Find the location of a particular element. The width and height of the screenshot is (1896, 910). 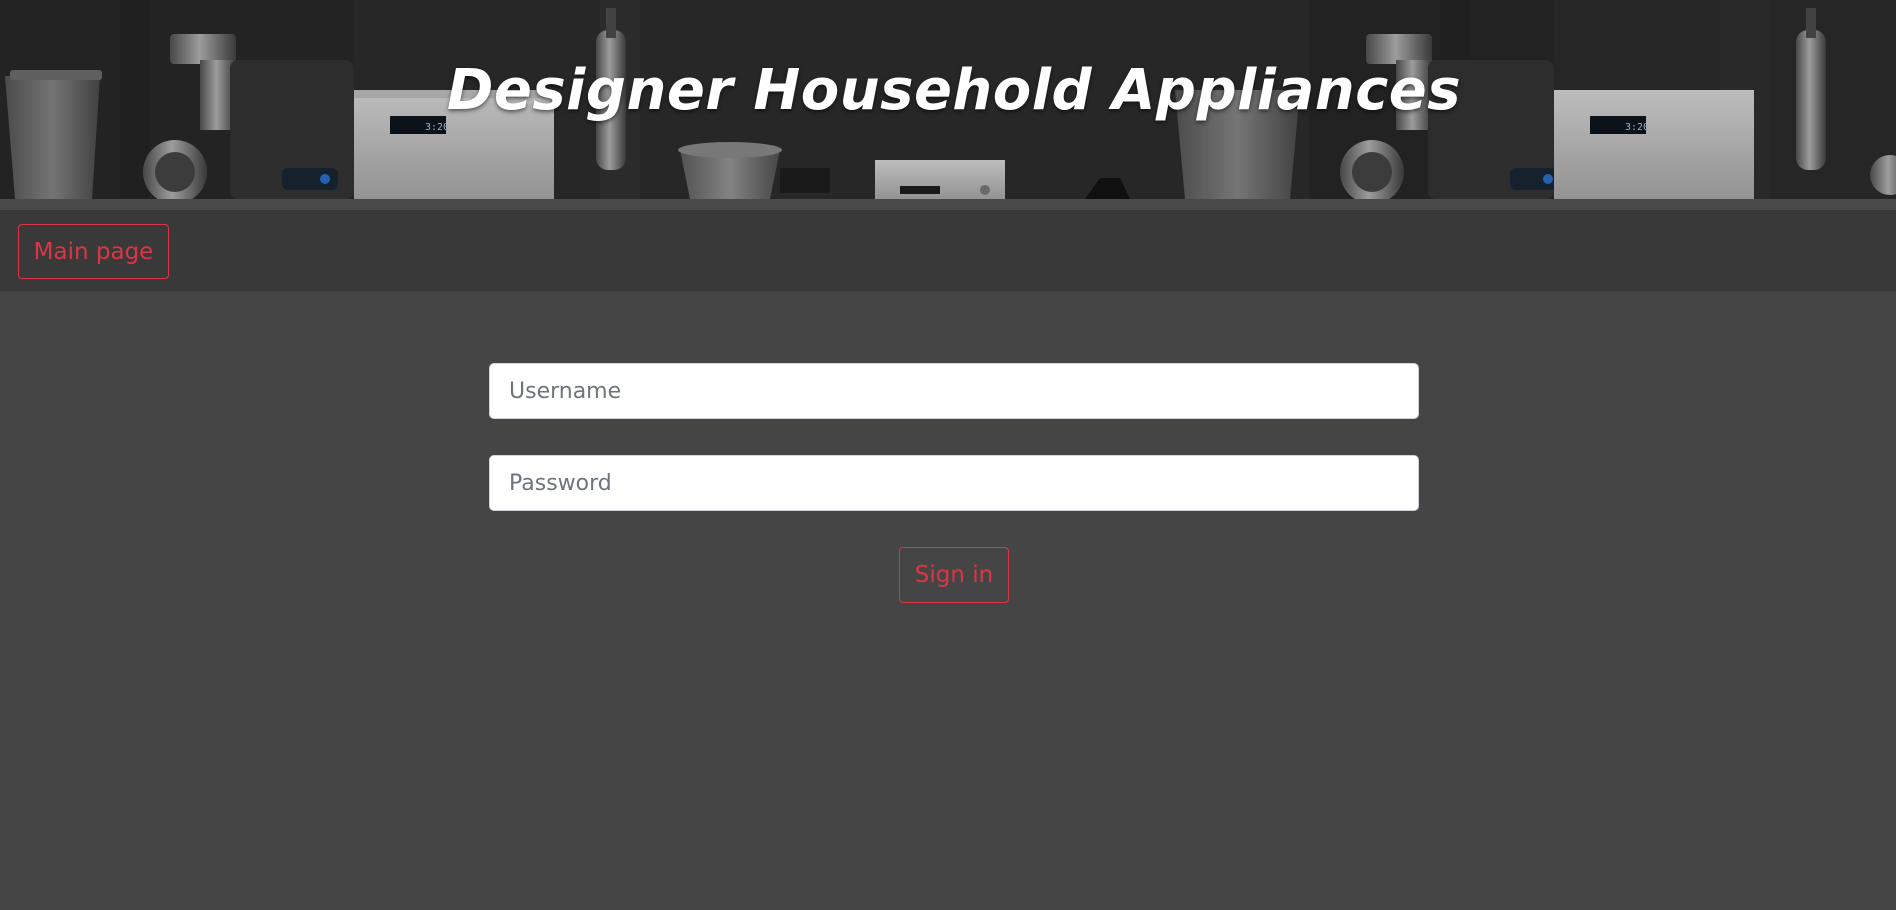

sign-in-button: Sign in is located at coordinates (954, 575).